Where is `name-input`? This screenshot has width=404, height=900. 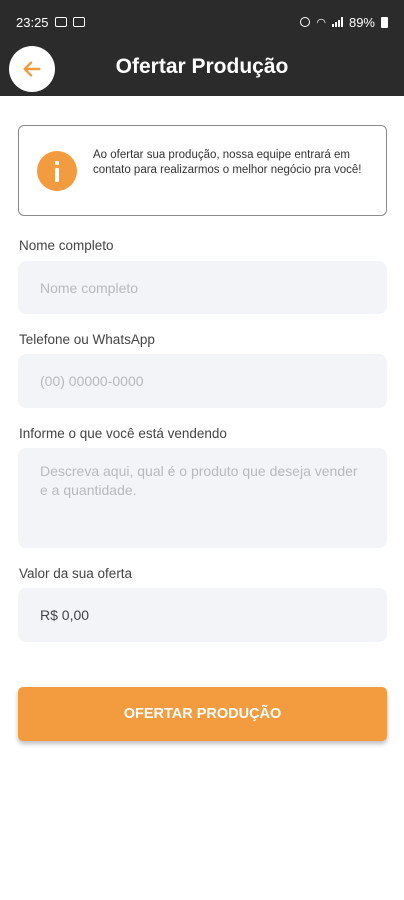
name-input is located at coordinates (202, 287).